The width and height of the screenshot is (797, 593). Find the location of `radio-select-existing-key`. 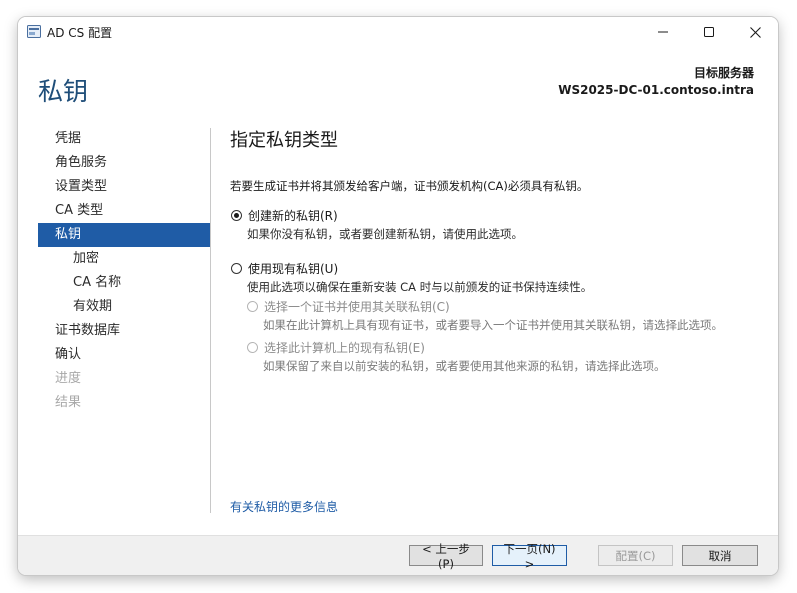

radio-select-existing-key is located at coordinates (252, 347).